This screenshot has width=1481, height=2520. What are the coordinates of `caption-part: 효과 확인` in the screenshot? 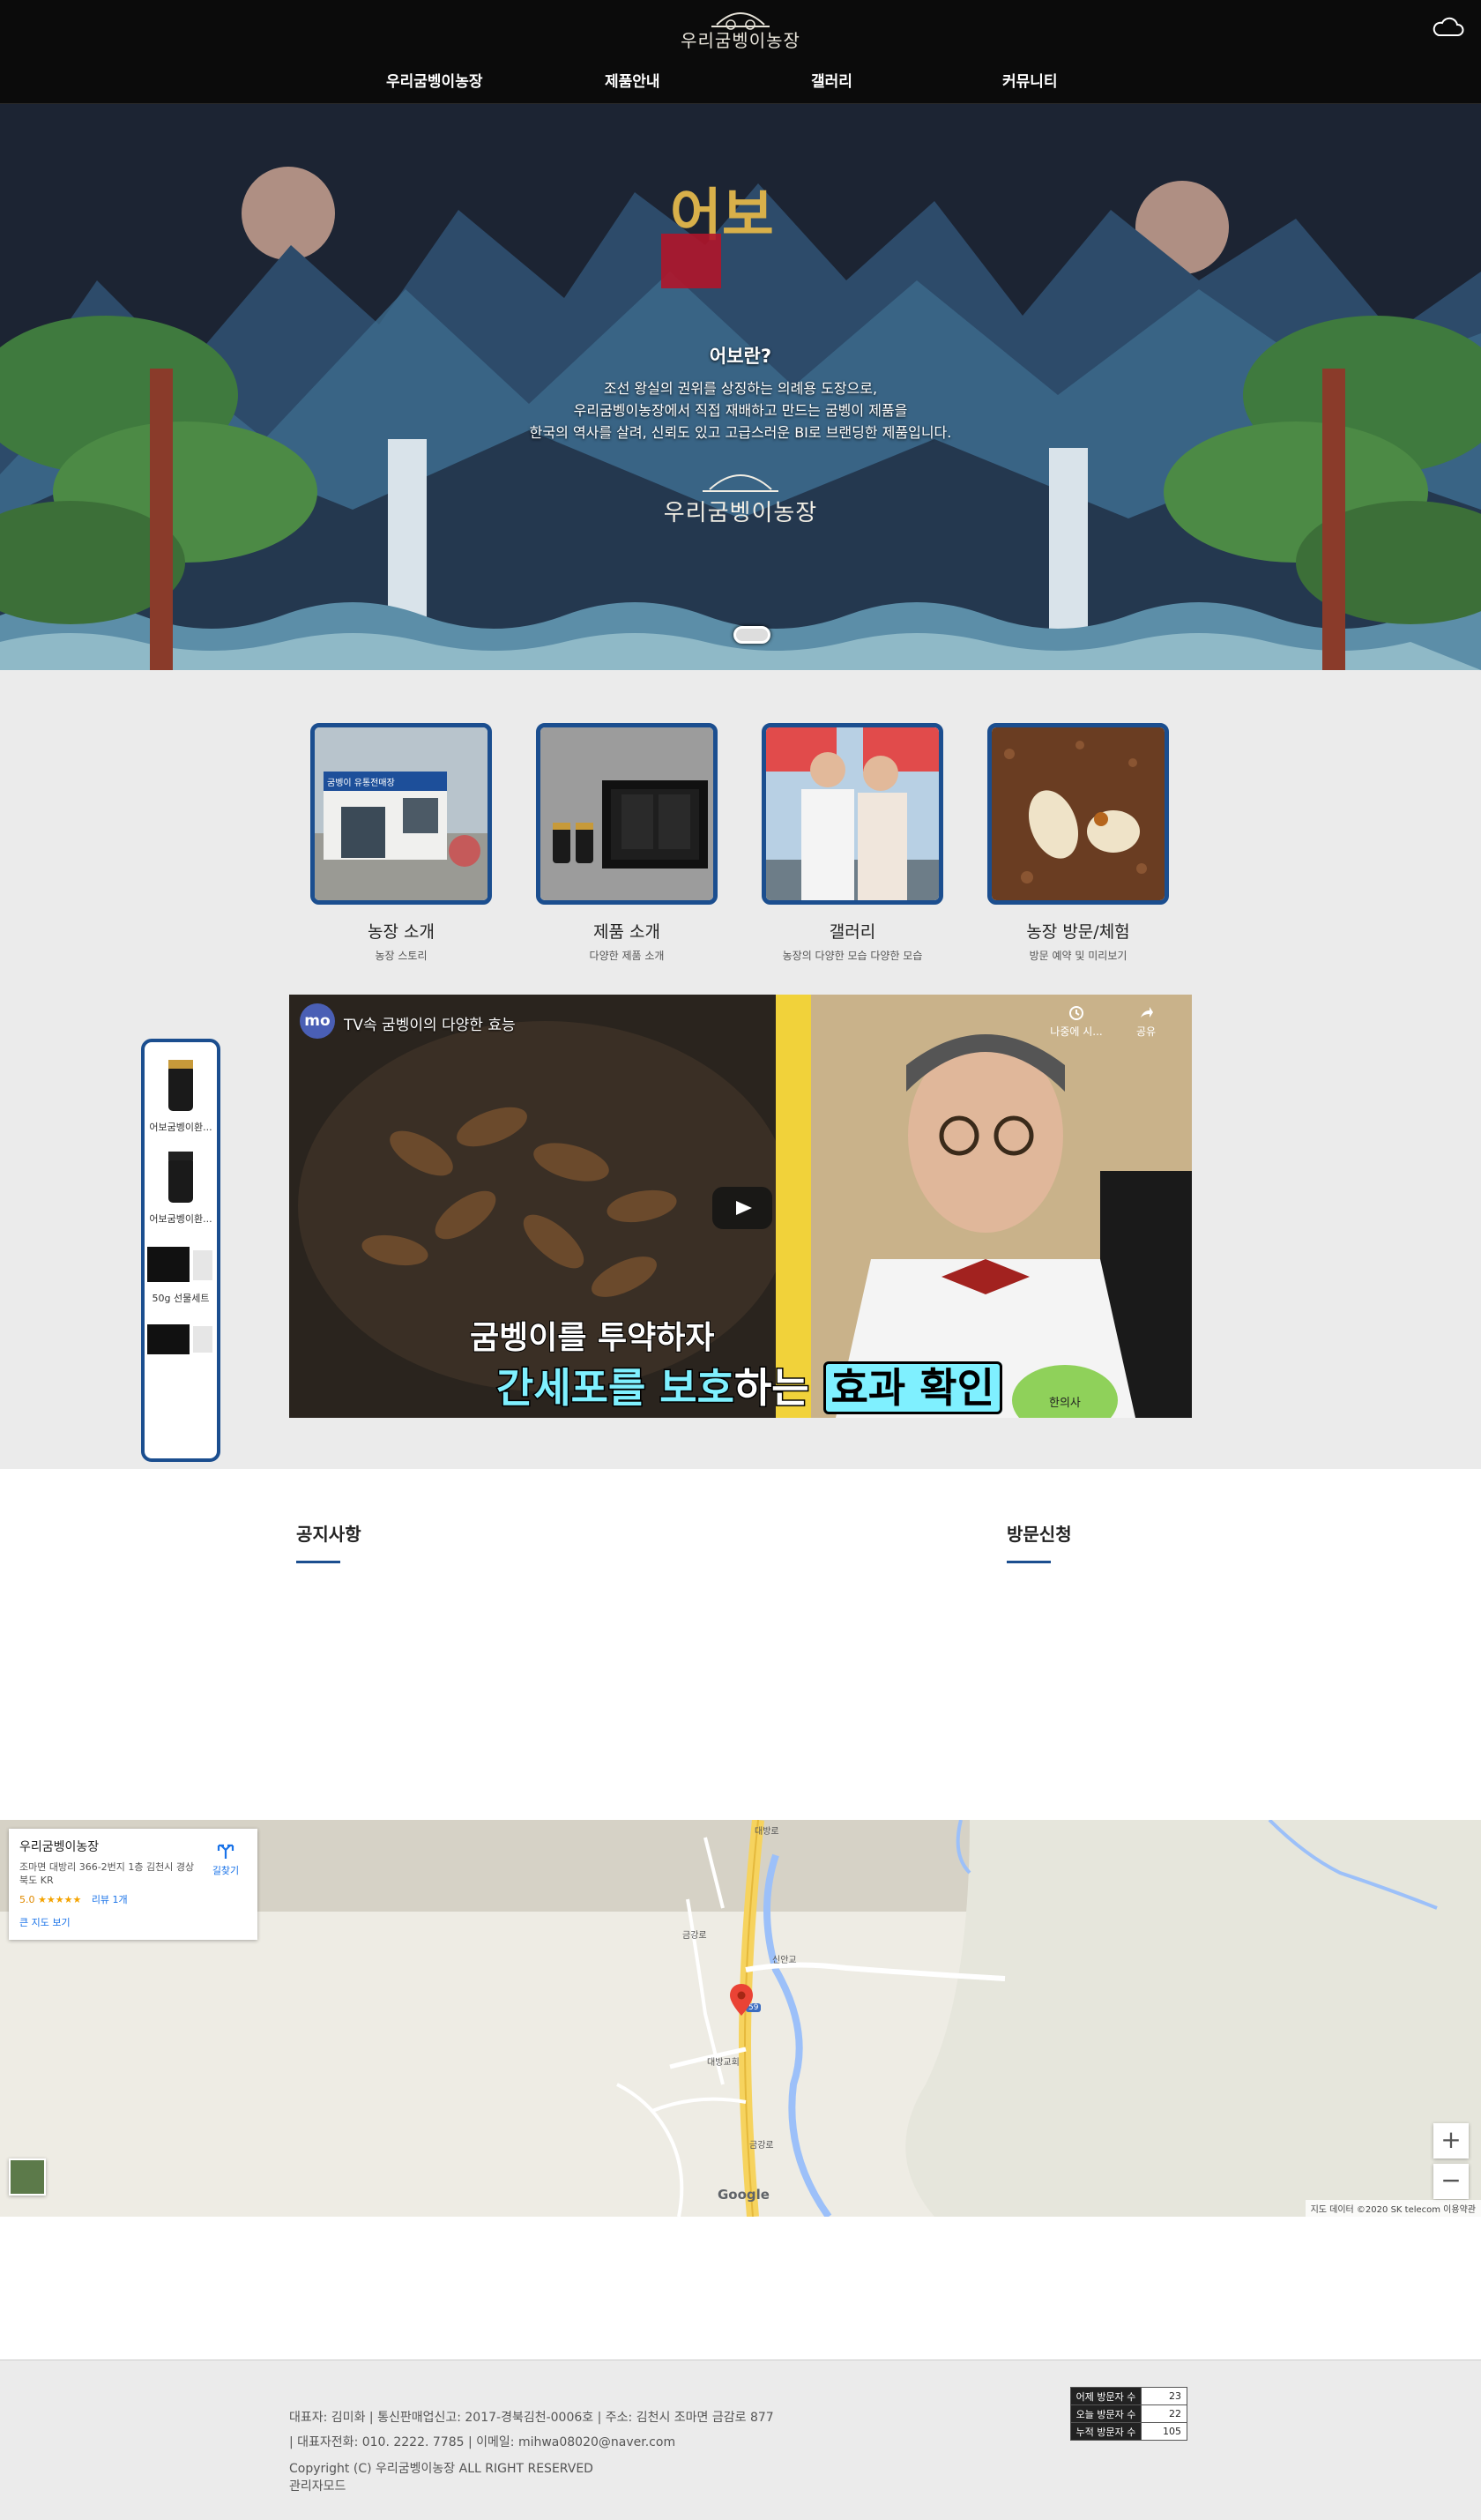 It's located at (912, 1387).